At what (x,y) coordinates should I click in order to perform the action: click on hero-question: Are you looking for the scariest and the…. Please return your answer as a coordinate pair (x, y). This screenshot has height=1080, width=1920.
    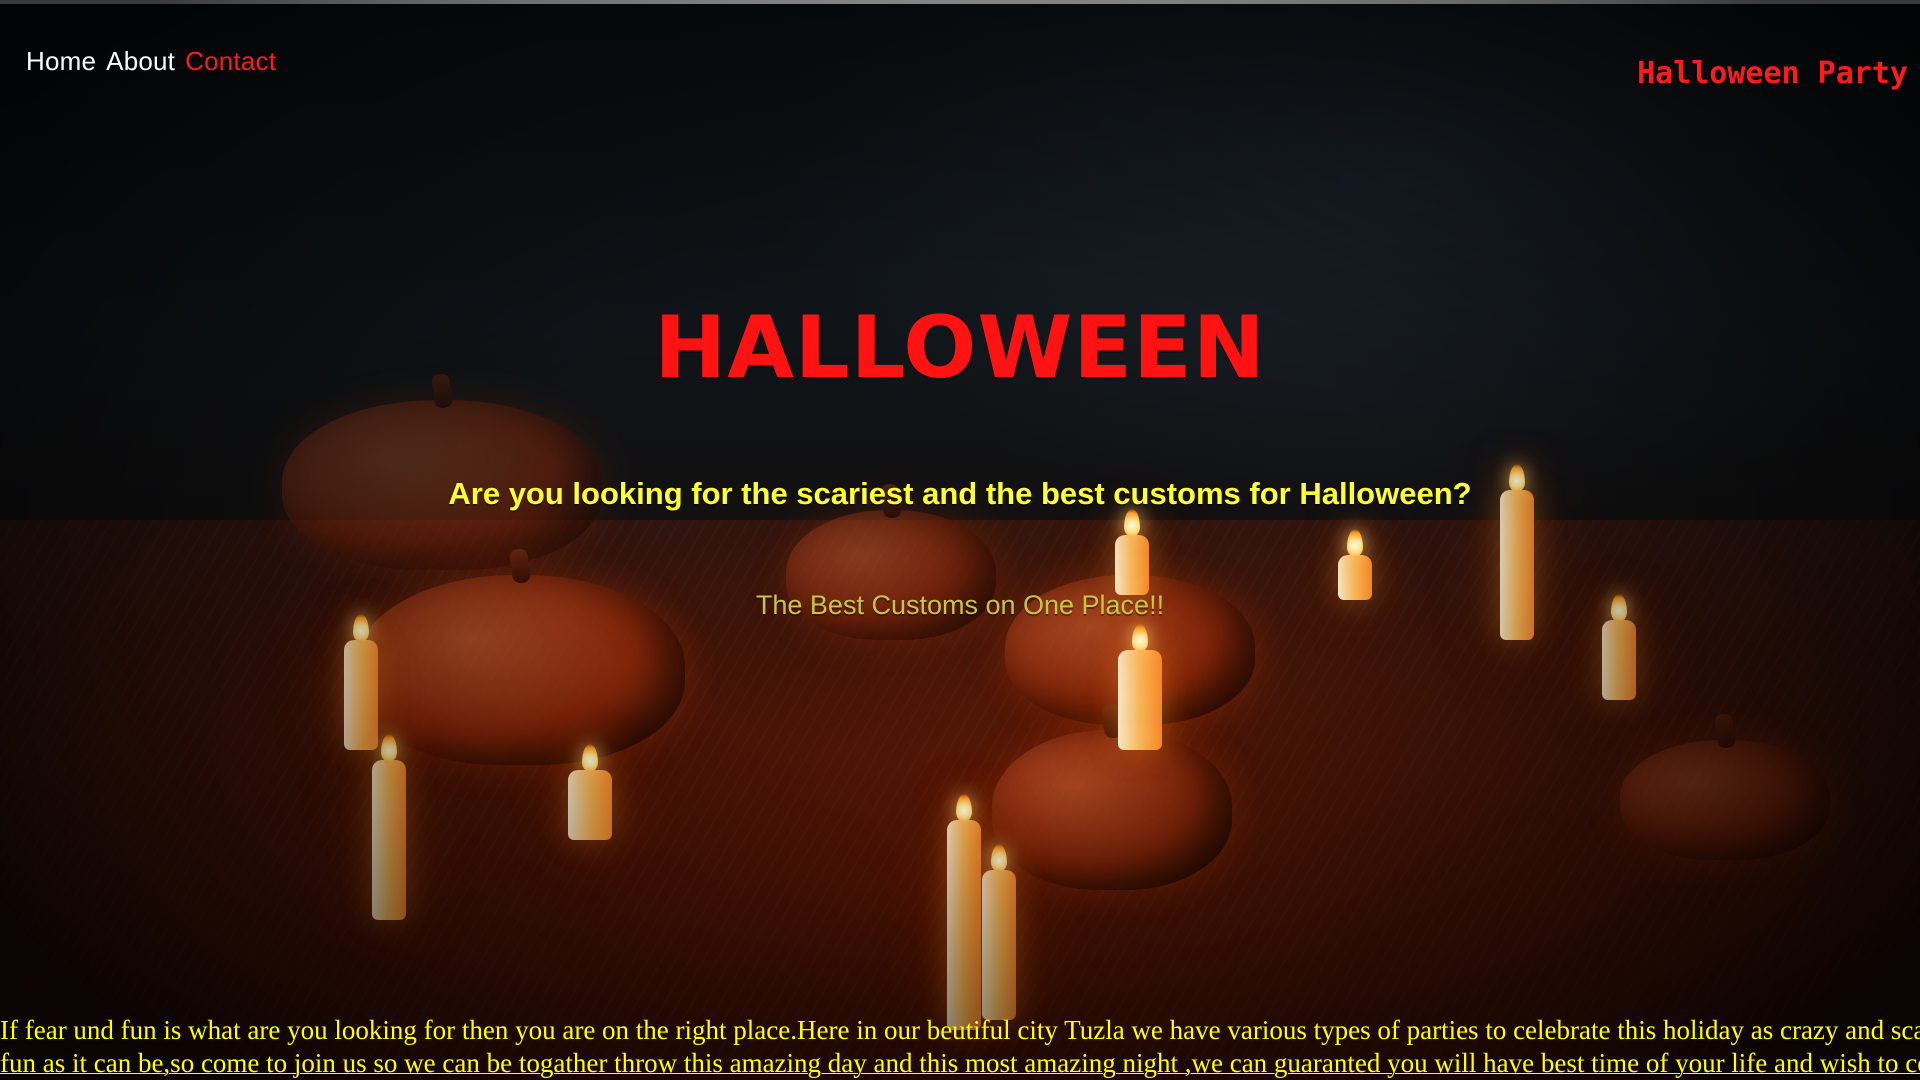
    Looking at the image, I should click on (960, 493).